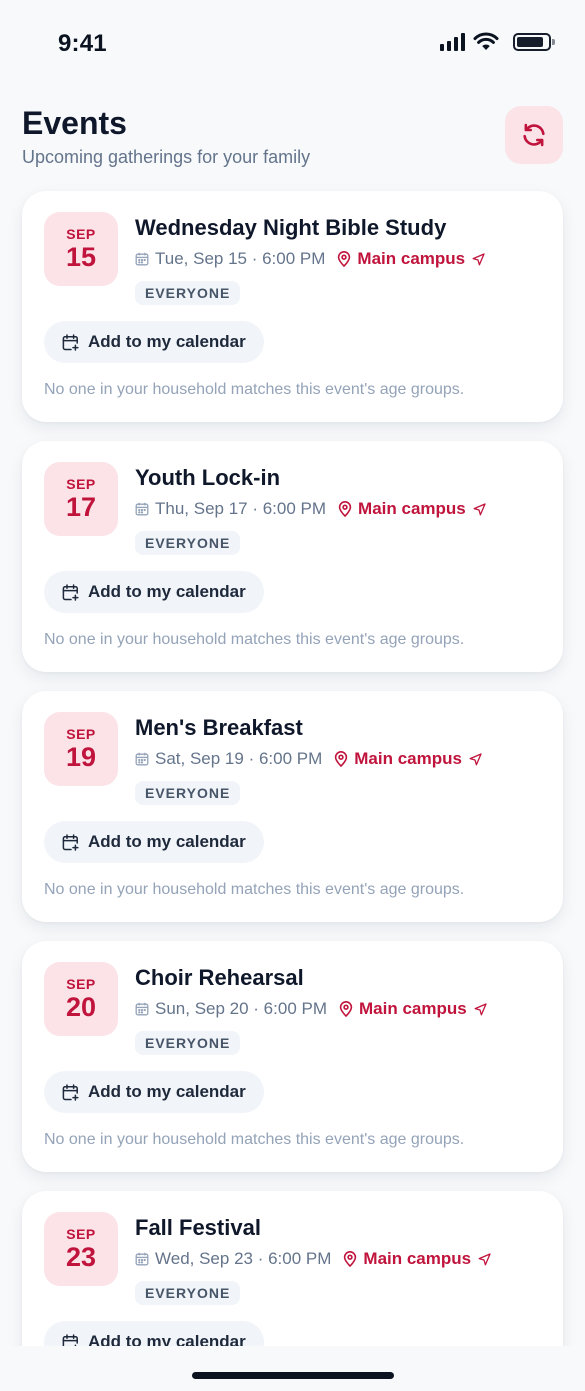 The height and width of the screenshot is (1391, 585). What do you see at coordinates (293, 1375) in the screenshot?
I see `home-indicator` at bounding box center [293, 1375].